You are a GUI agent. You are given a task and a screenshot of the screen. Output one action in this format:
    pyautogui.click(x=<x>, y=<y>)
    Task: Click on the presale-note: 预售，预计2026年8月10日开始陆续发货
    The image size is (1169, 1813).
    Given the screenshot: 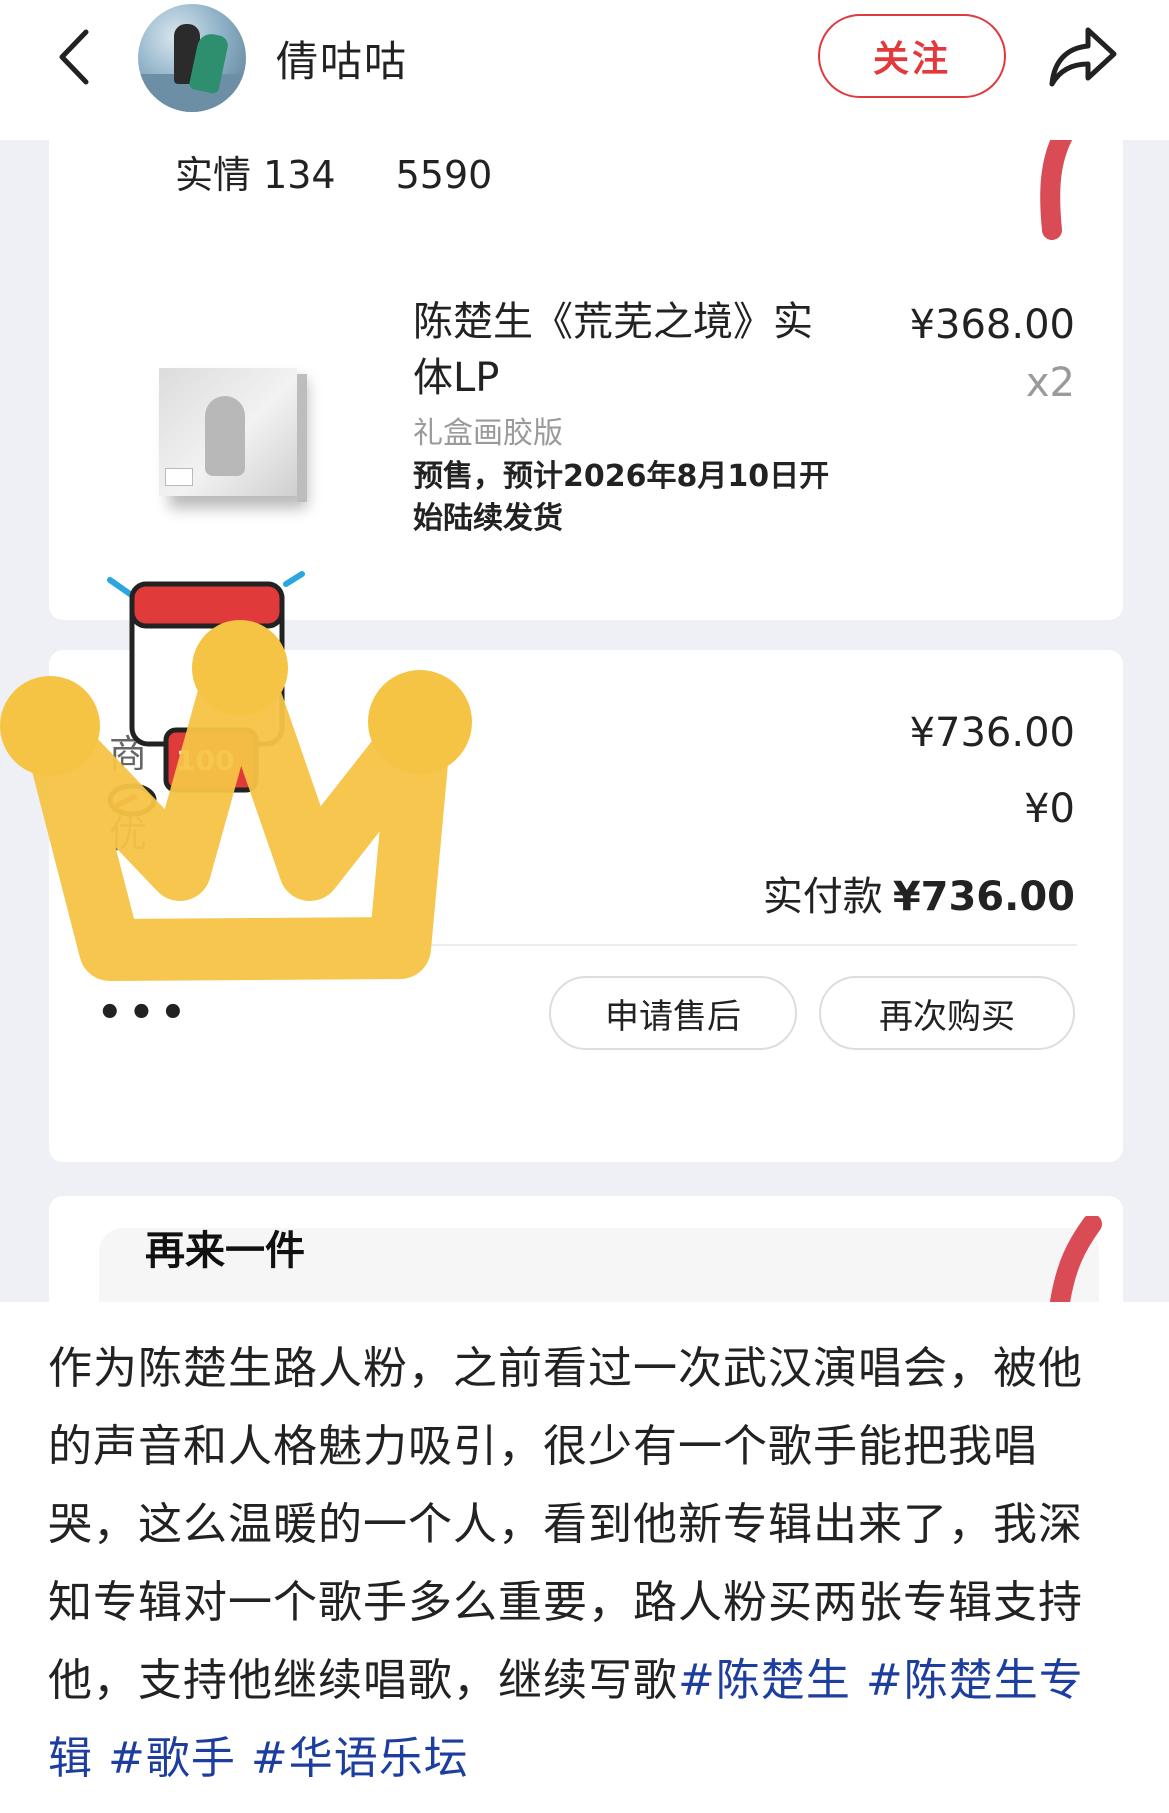 What is the action you would take?
    pyautogui.click(x=621, y=497)
    